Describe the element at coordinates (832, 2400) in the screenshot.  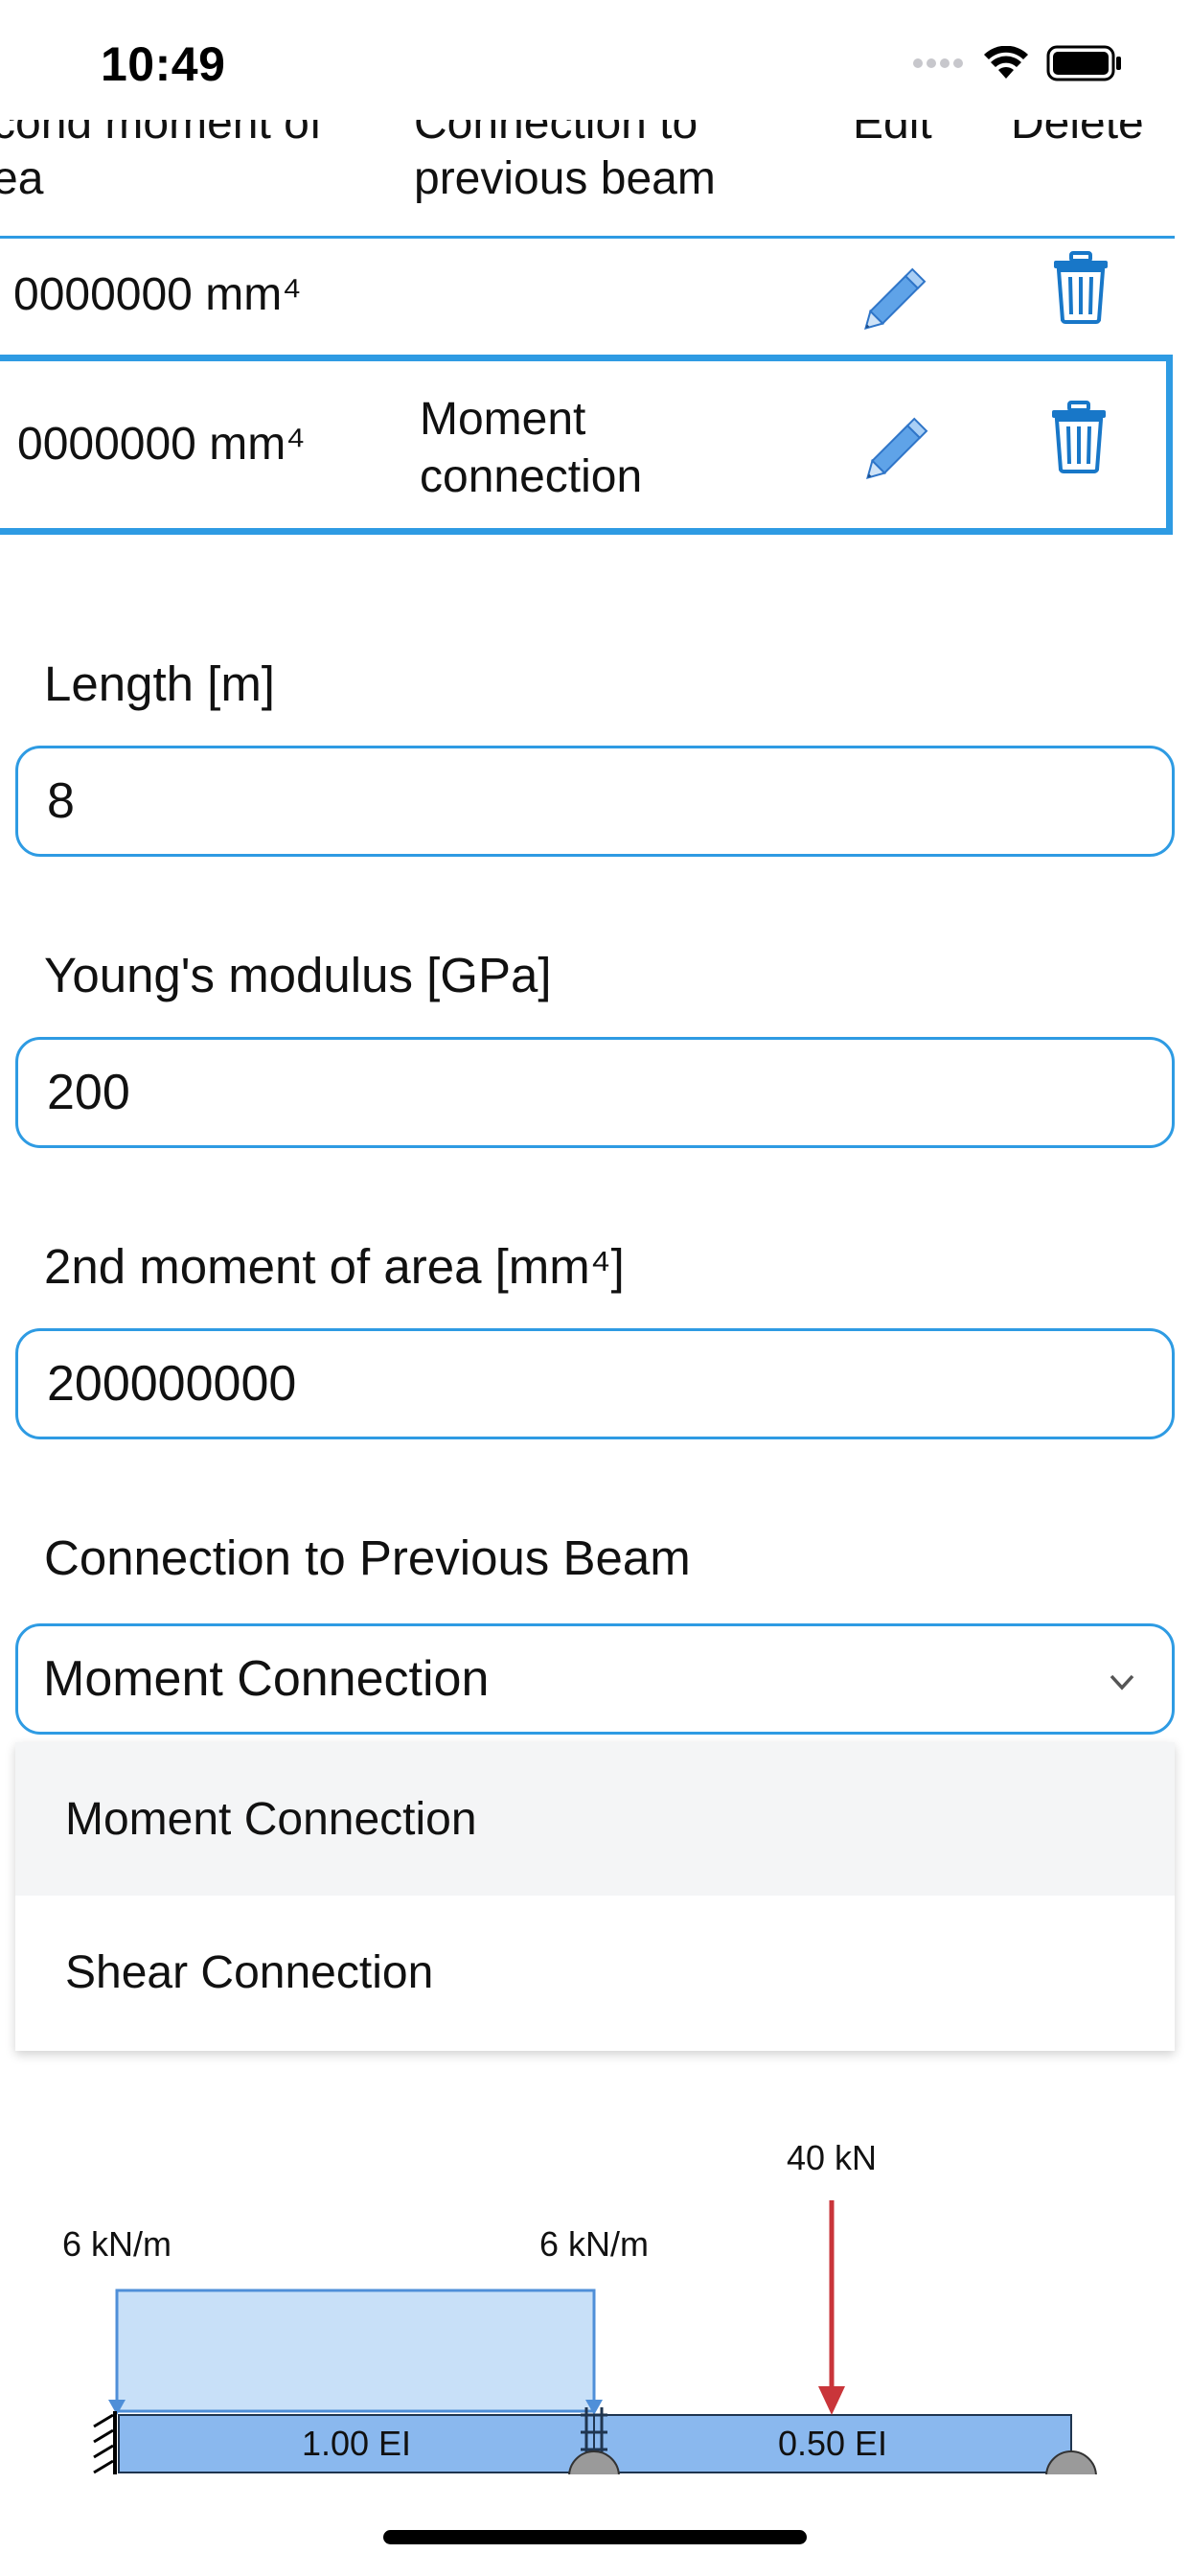
I see `point-load-arrowhead` at that location.